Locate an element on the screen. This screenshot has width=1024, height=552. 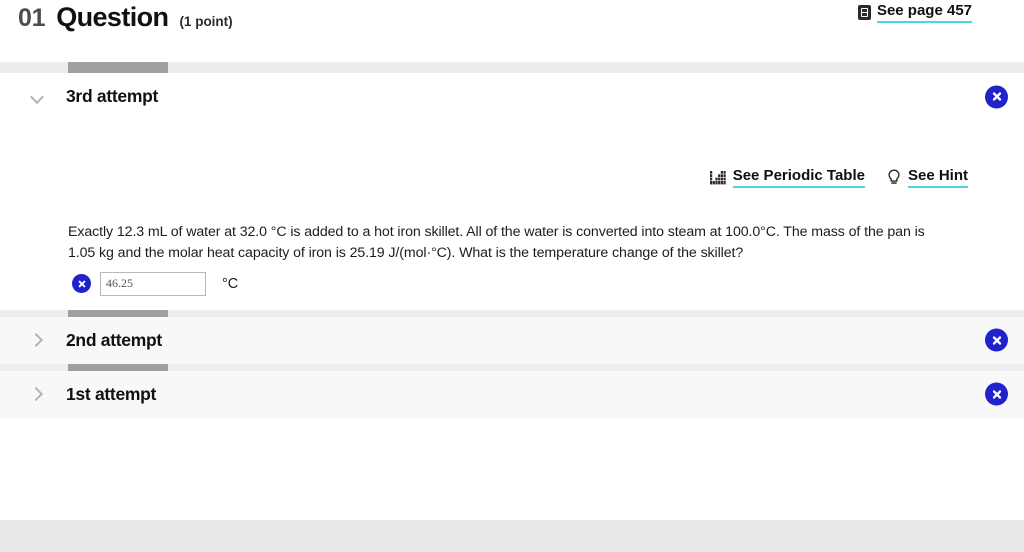
question-header: 01 Question (1 point) See page 457 is located at coordinates (512, 31).